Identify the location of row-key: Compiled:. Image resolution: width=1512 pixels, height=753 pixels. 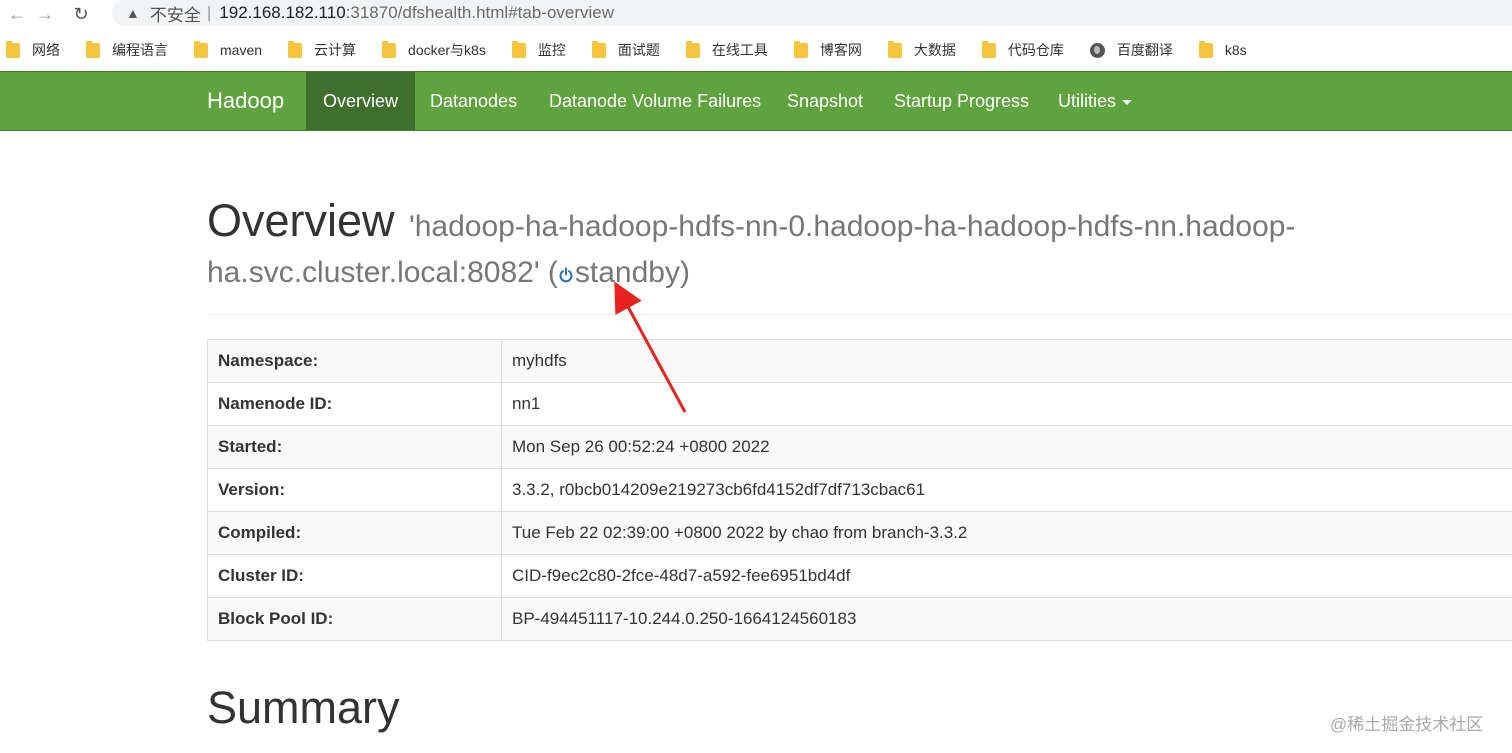
(354, 533).